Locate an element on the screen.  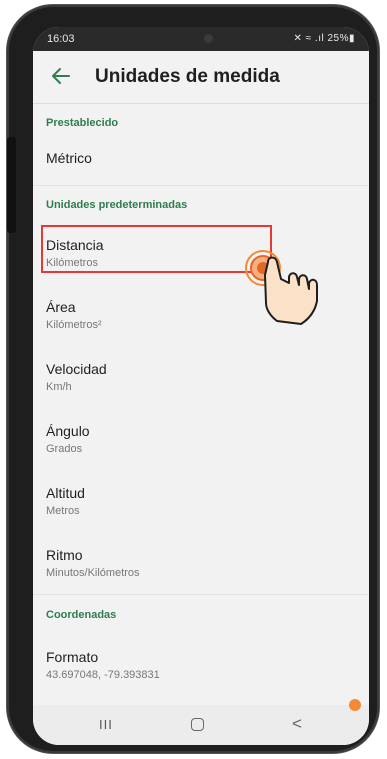
recents-button: III is located at coordinates (106, 724).